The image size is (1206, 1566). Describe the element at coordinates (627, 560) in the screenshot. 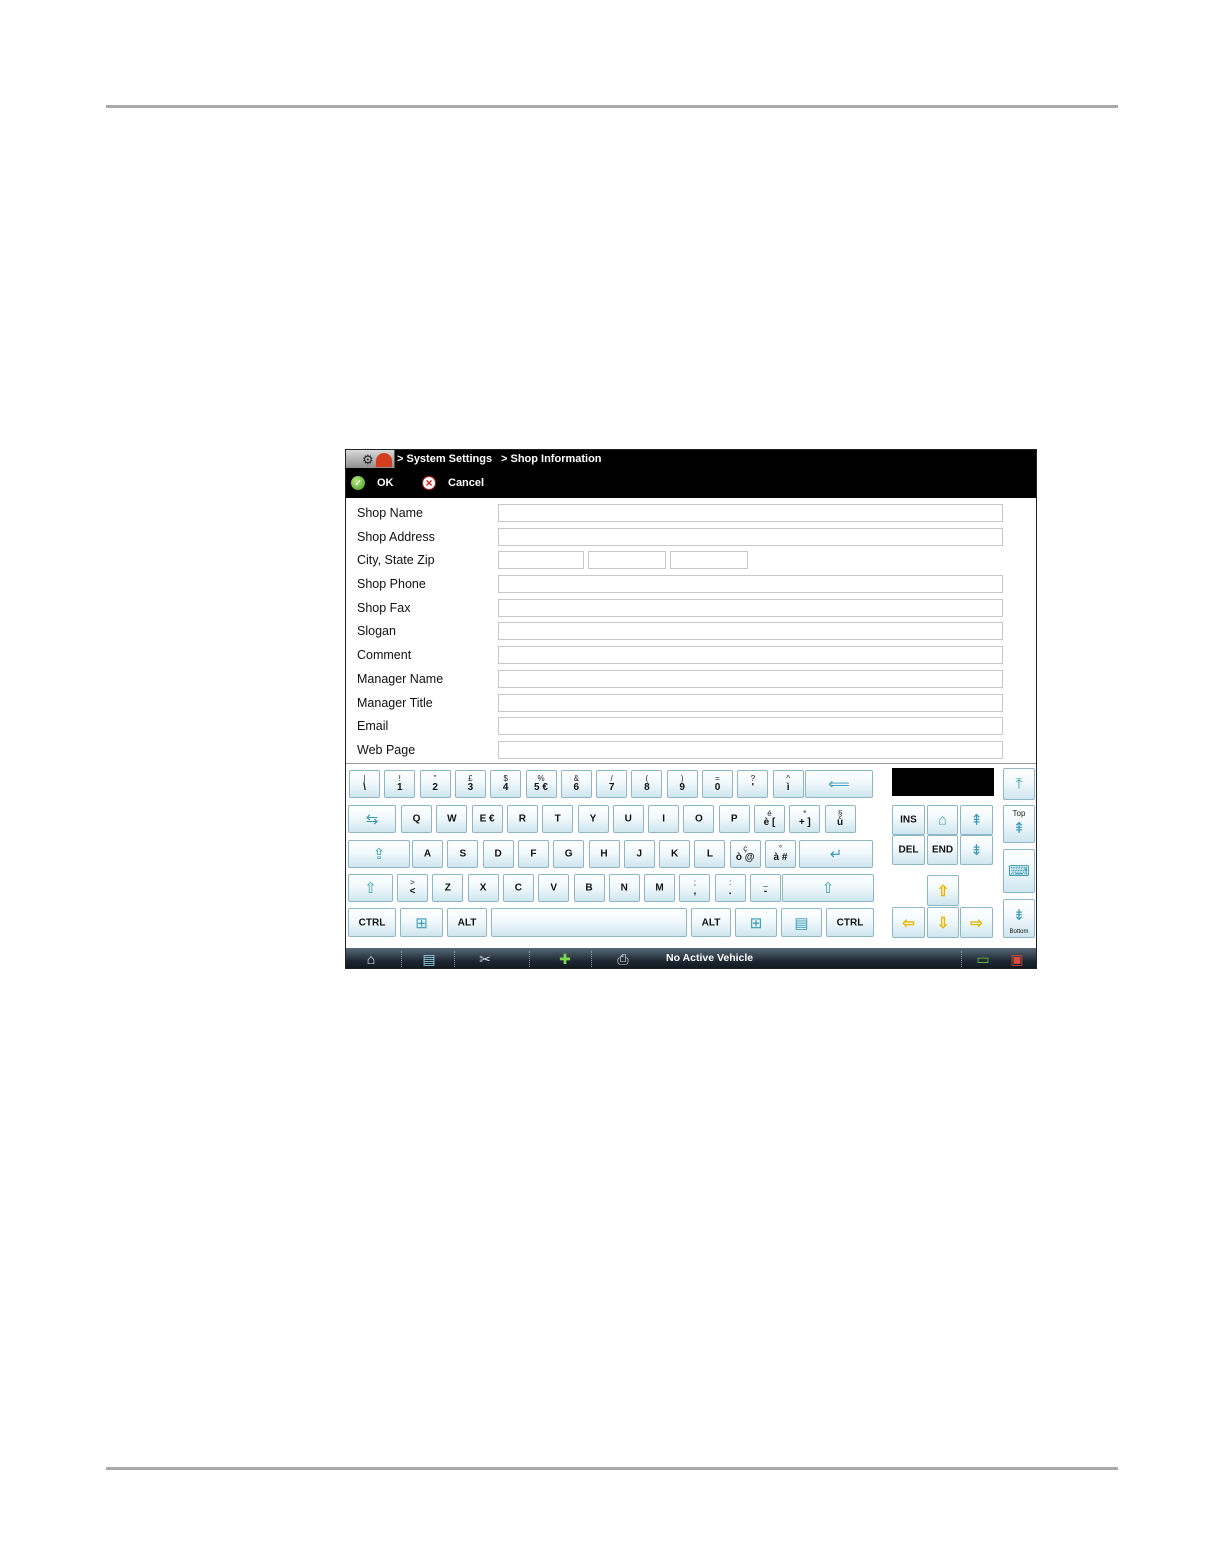

I see `state-field` at that location.